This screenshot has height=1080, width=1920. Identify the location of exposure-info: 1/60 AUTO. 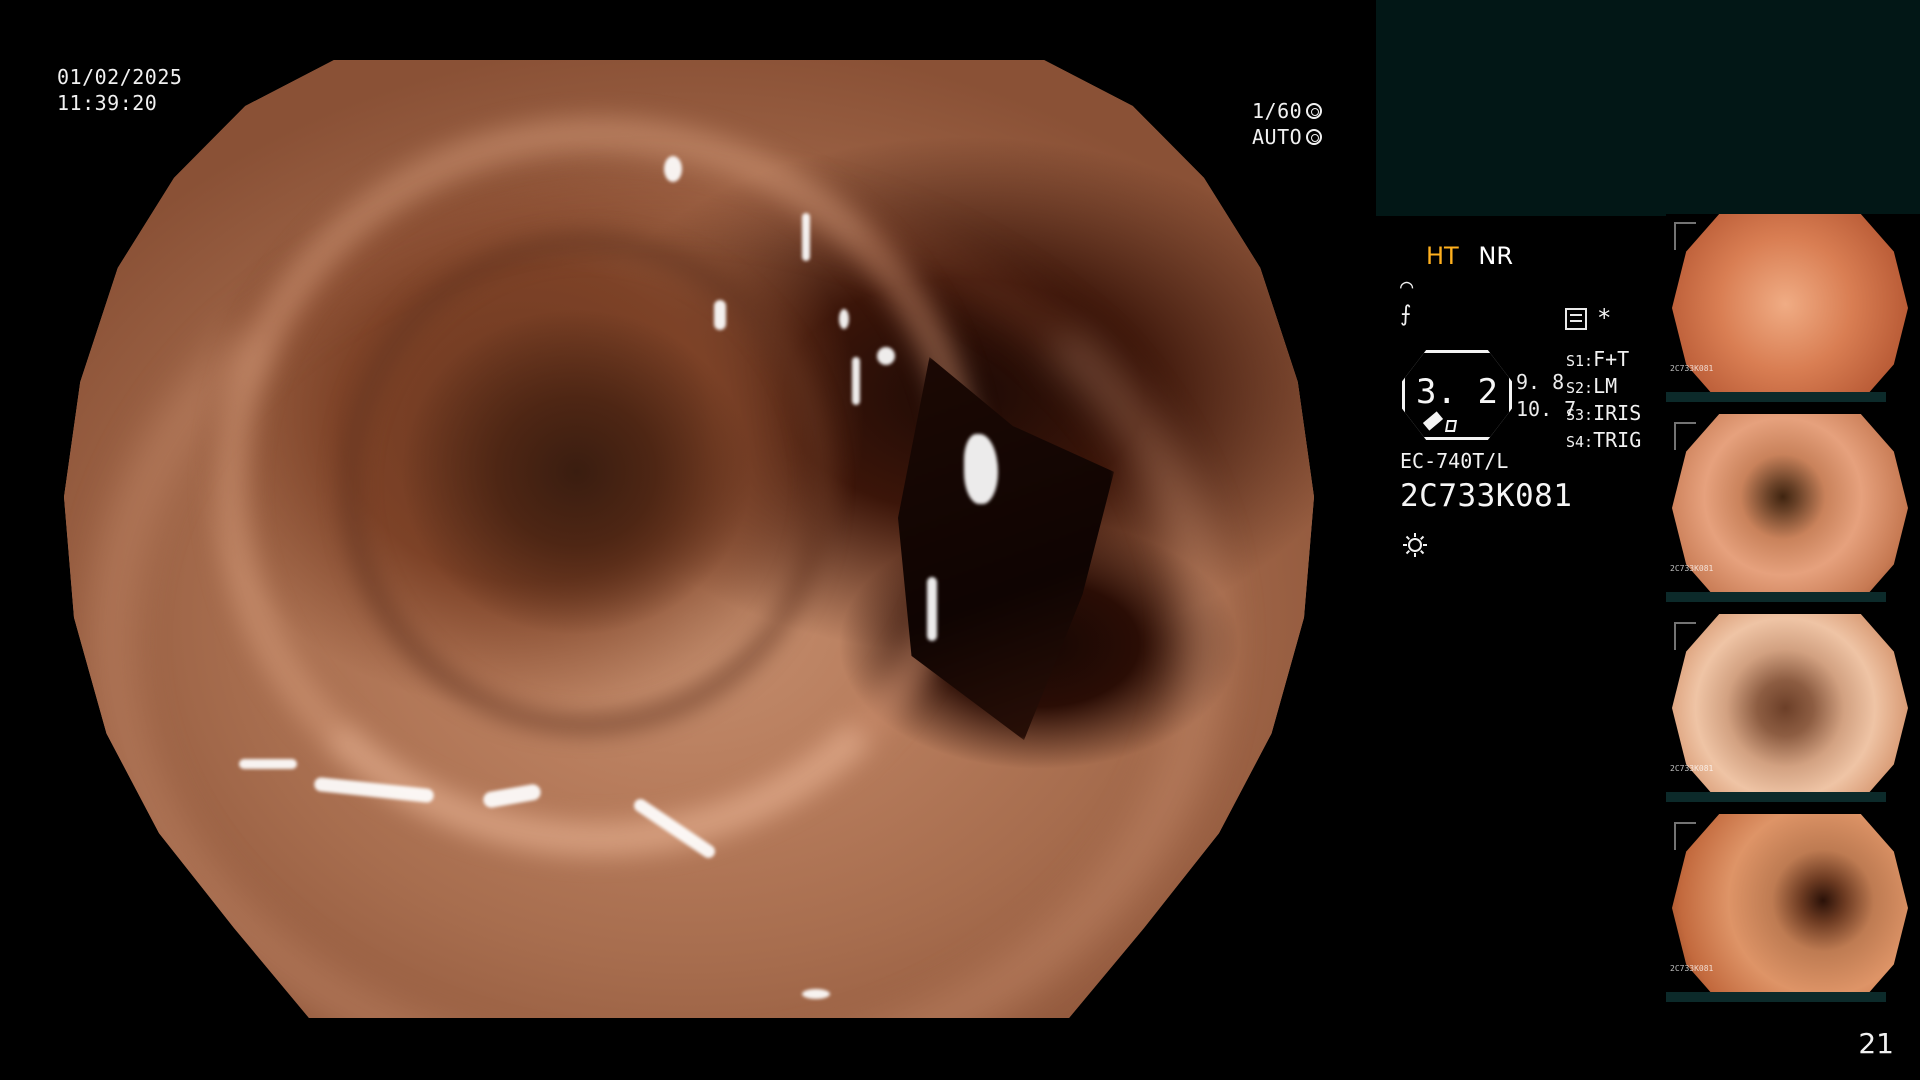
(1287, 124).